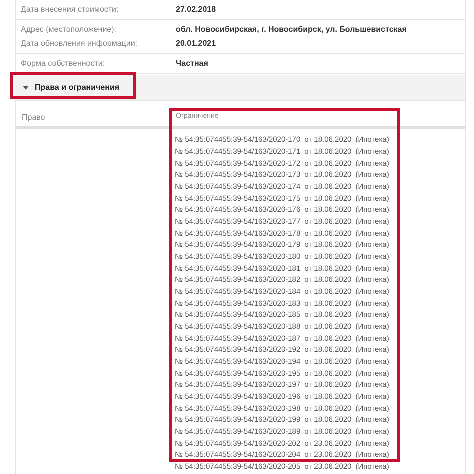 The image size is (474, 474). I want to click on field-value: обл. Новосибирская, г. Новосибирск, ул. Большевистская, so click(291, 30).